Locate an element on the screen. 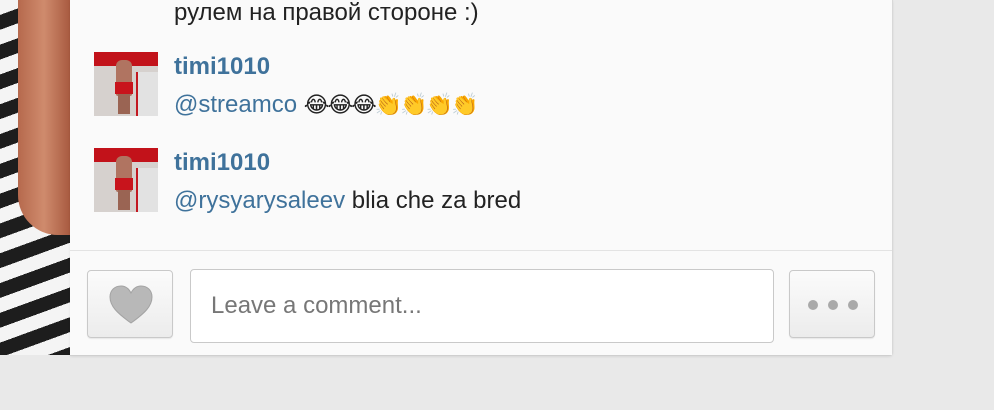  more-options-button is located at coordinates (832, 304).